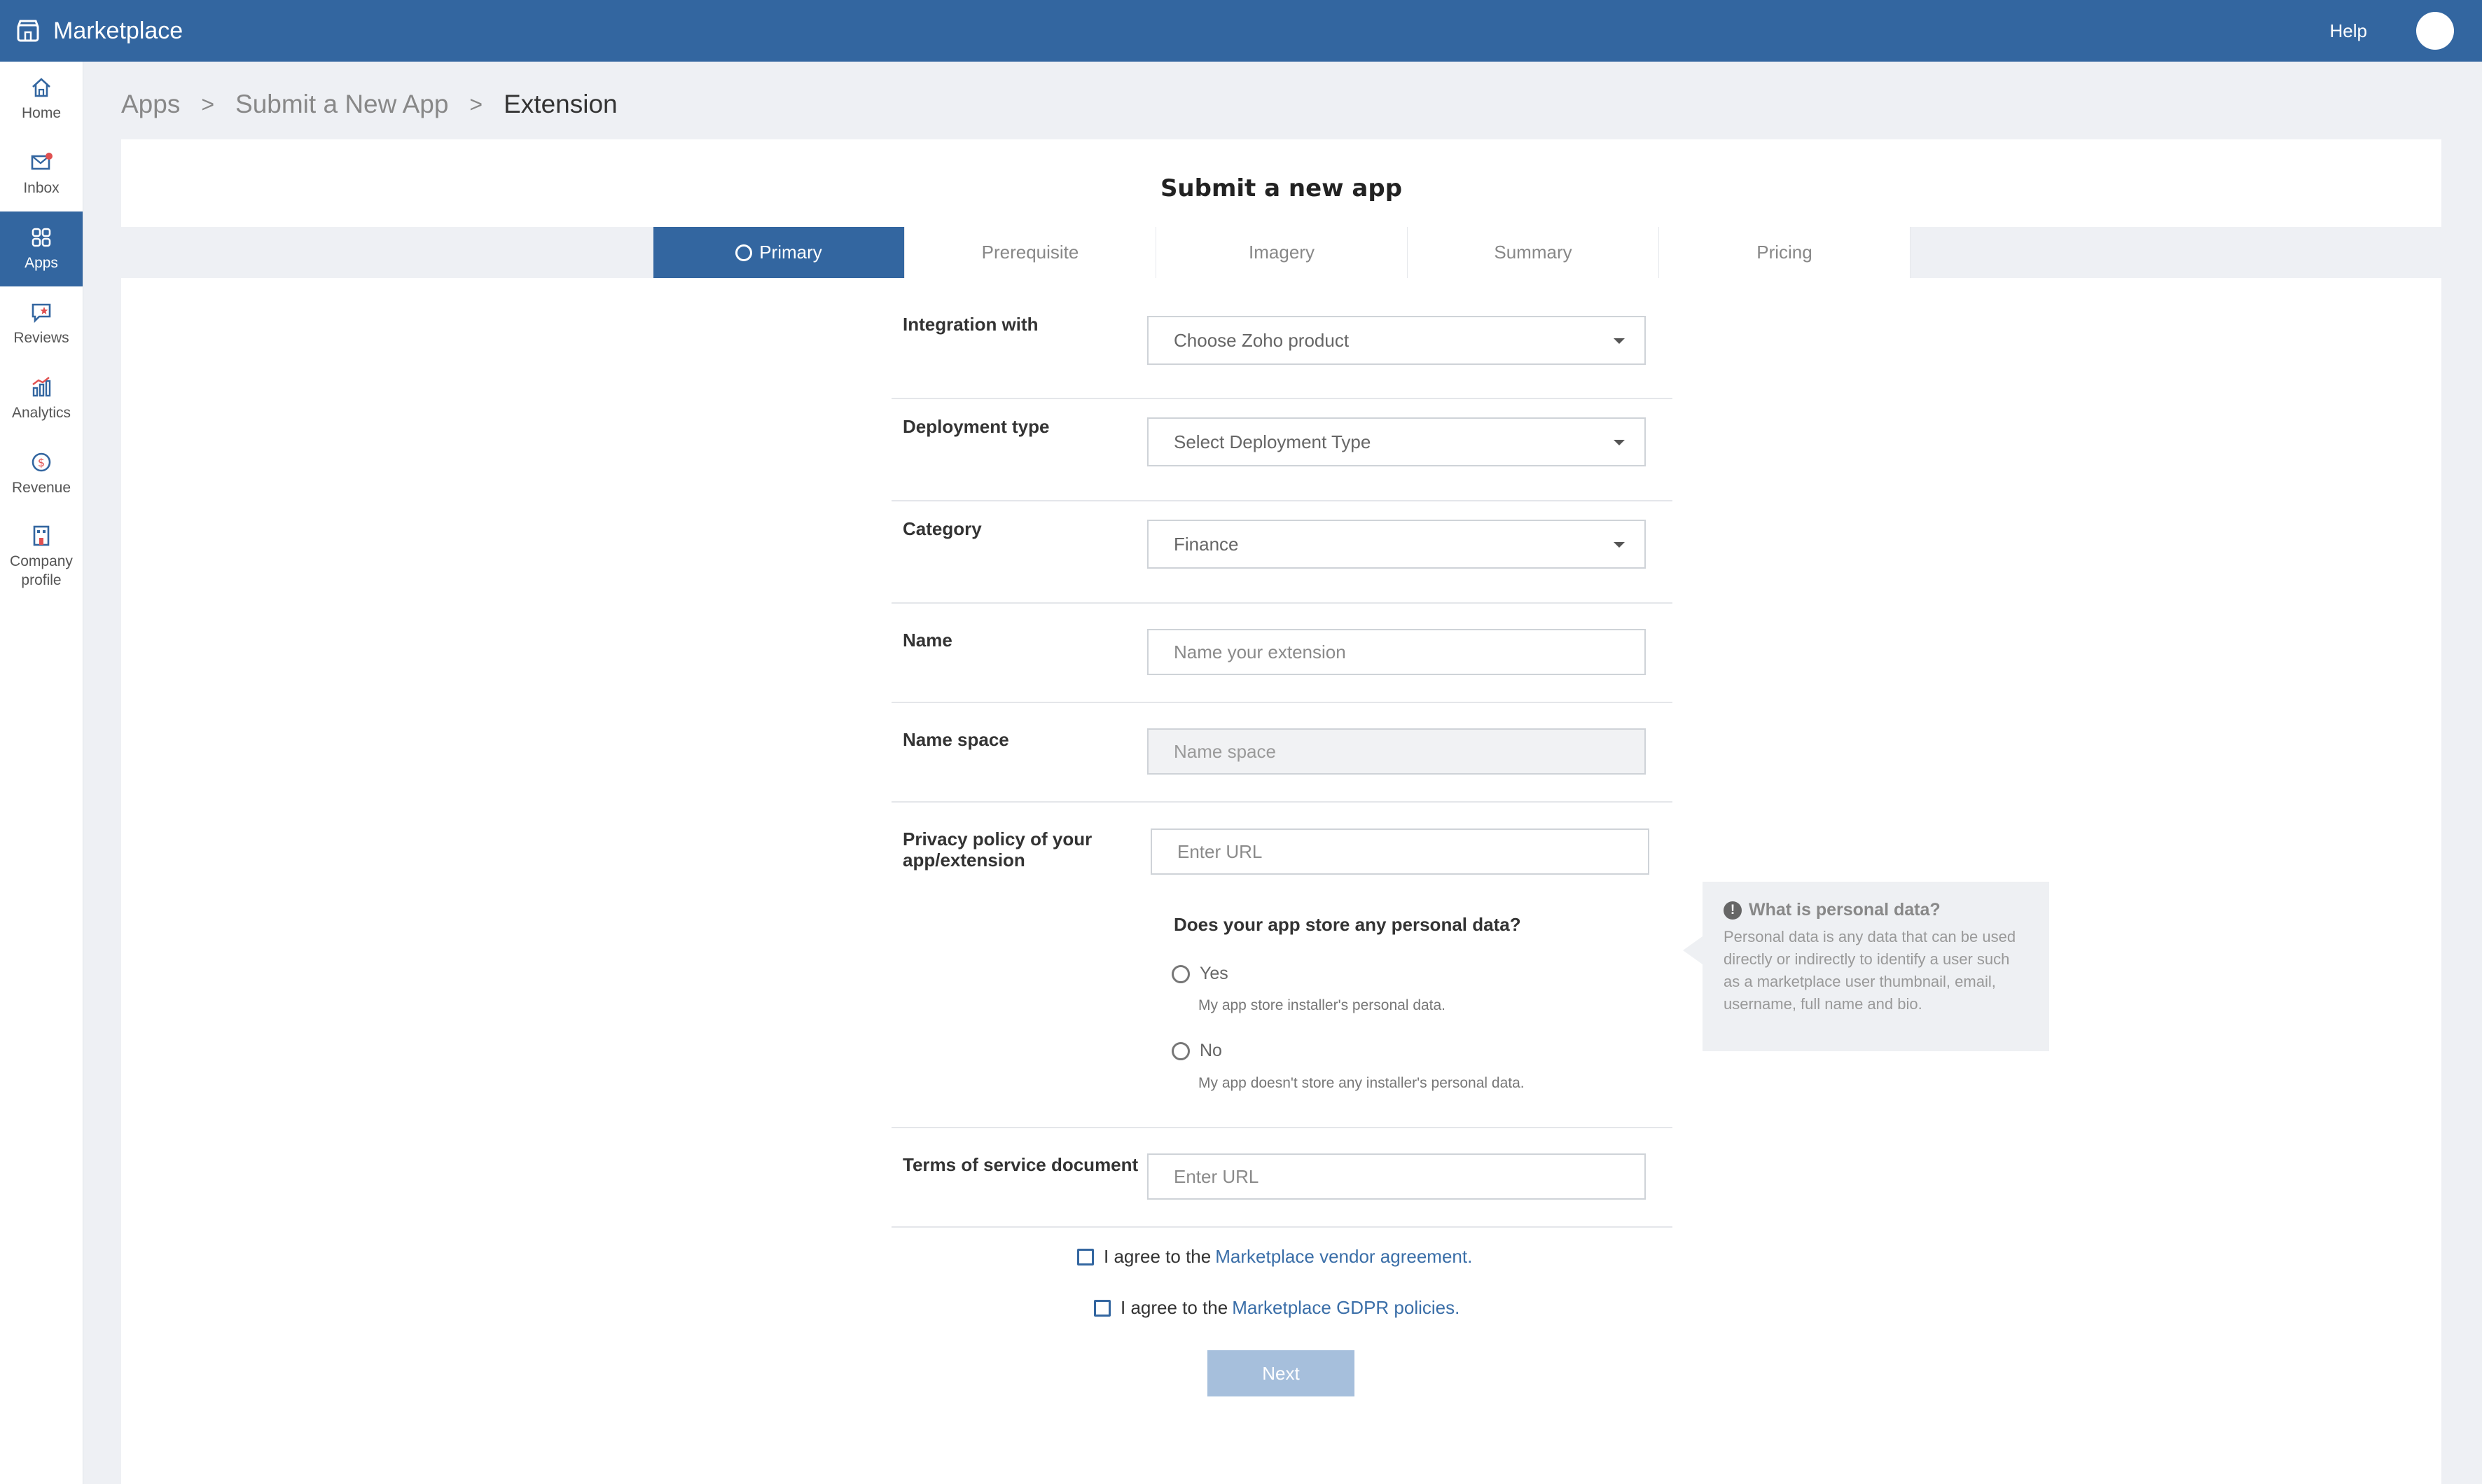 The height and width of the screenshot is (1484, 2482). What do you see at coordinates (1343, 1257) in the screenshot?
I see `vendor-agreement-link: Marketplace vendor agreement.` at bounding box center [1343, 1257].